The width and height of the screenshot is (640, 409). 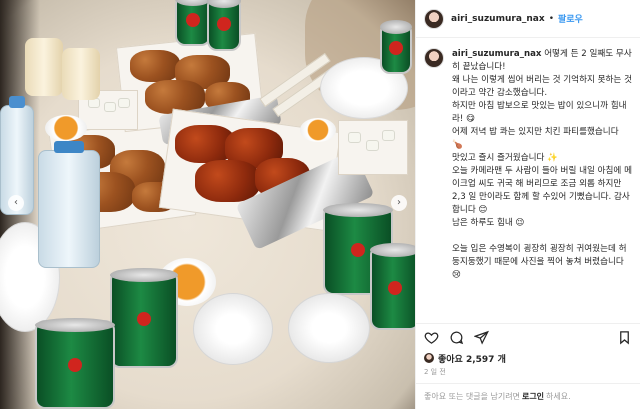 What do you see at coordinates (528, 358) in the screenshot?
I see `likes-count: 좋아요 2,597 개` at bounding box center [528, 358].